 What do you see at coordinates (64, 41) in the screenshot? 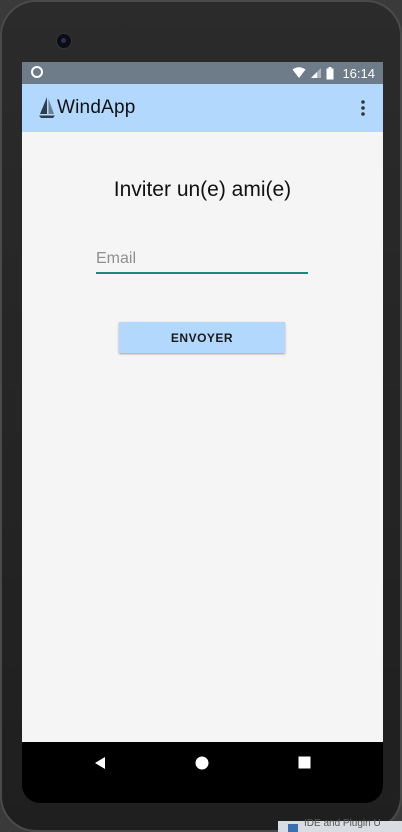
I see `front-camera` at bounding box center [64, 41].